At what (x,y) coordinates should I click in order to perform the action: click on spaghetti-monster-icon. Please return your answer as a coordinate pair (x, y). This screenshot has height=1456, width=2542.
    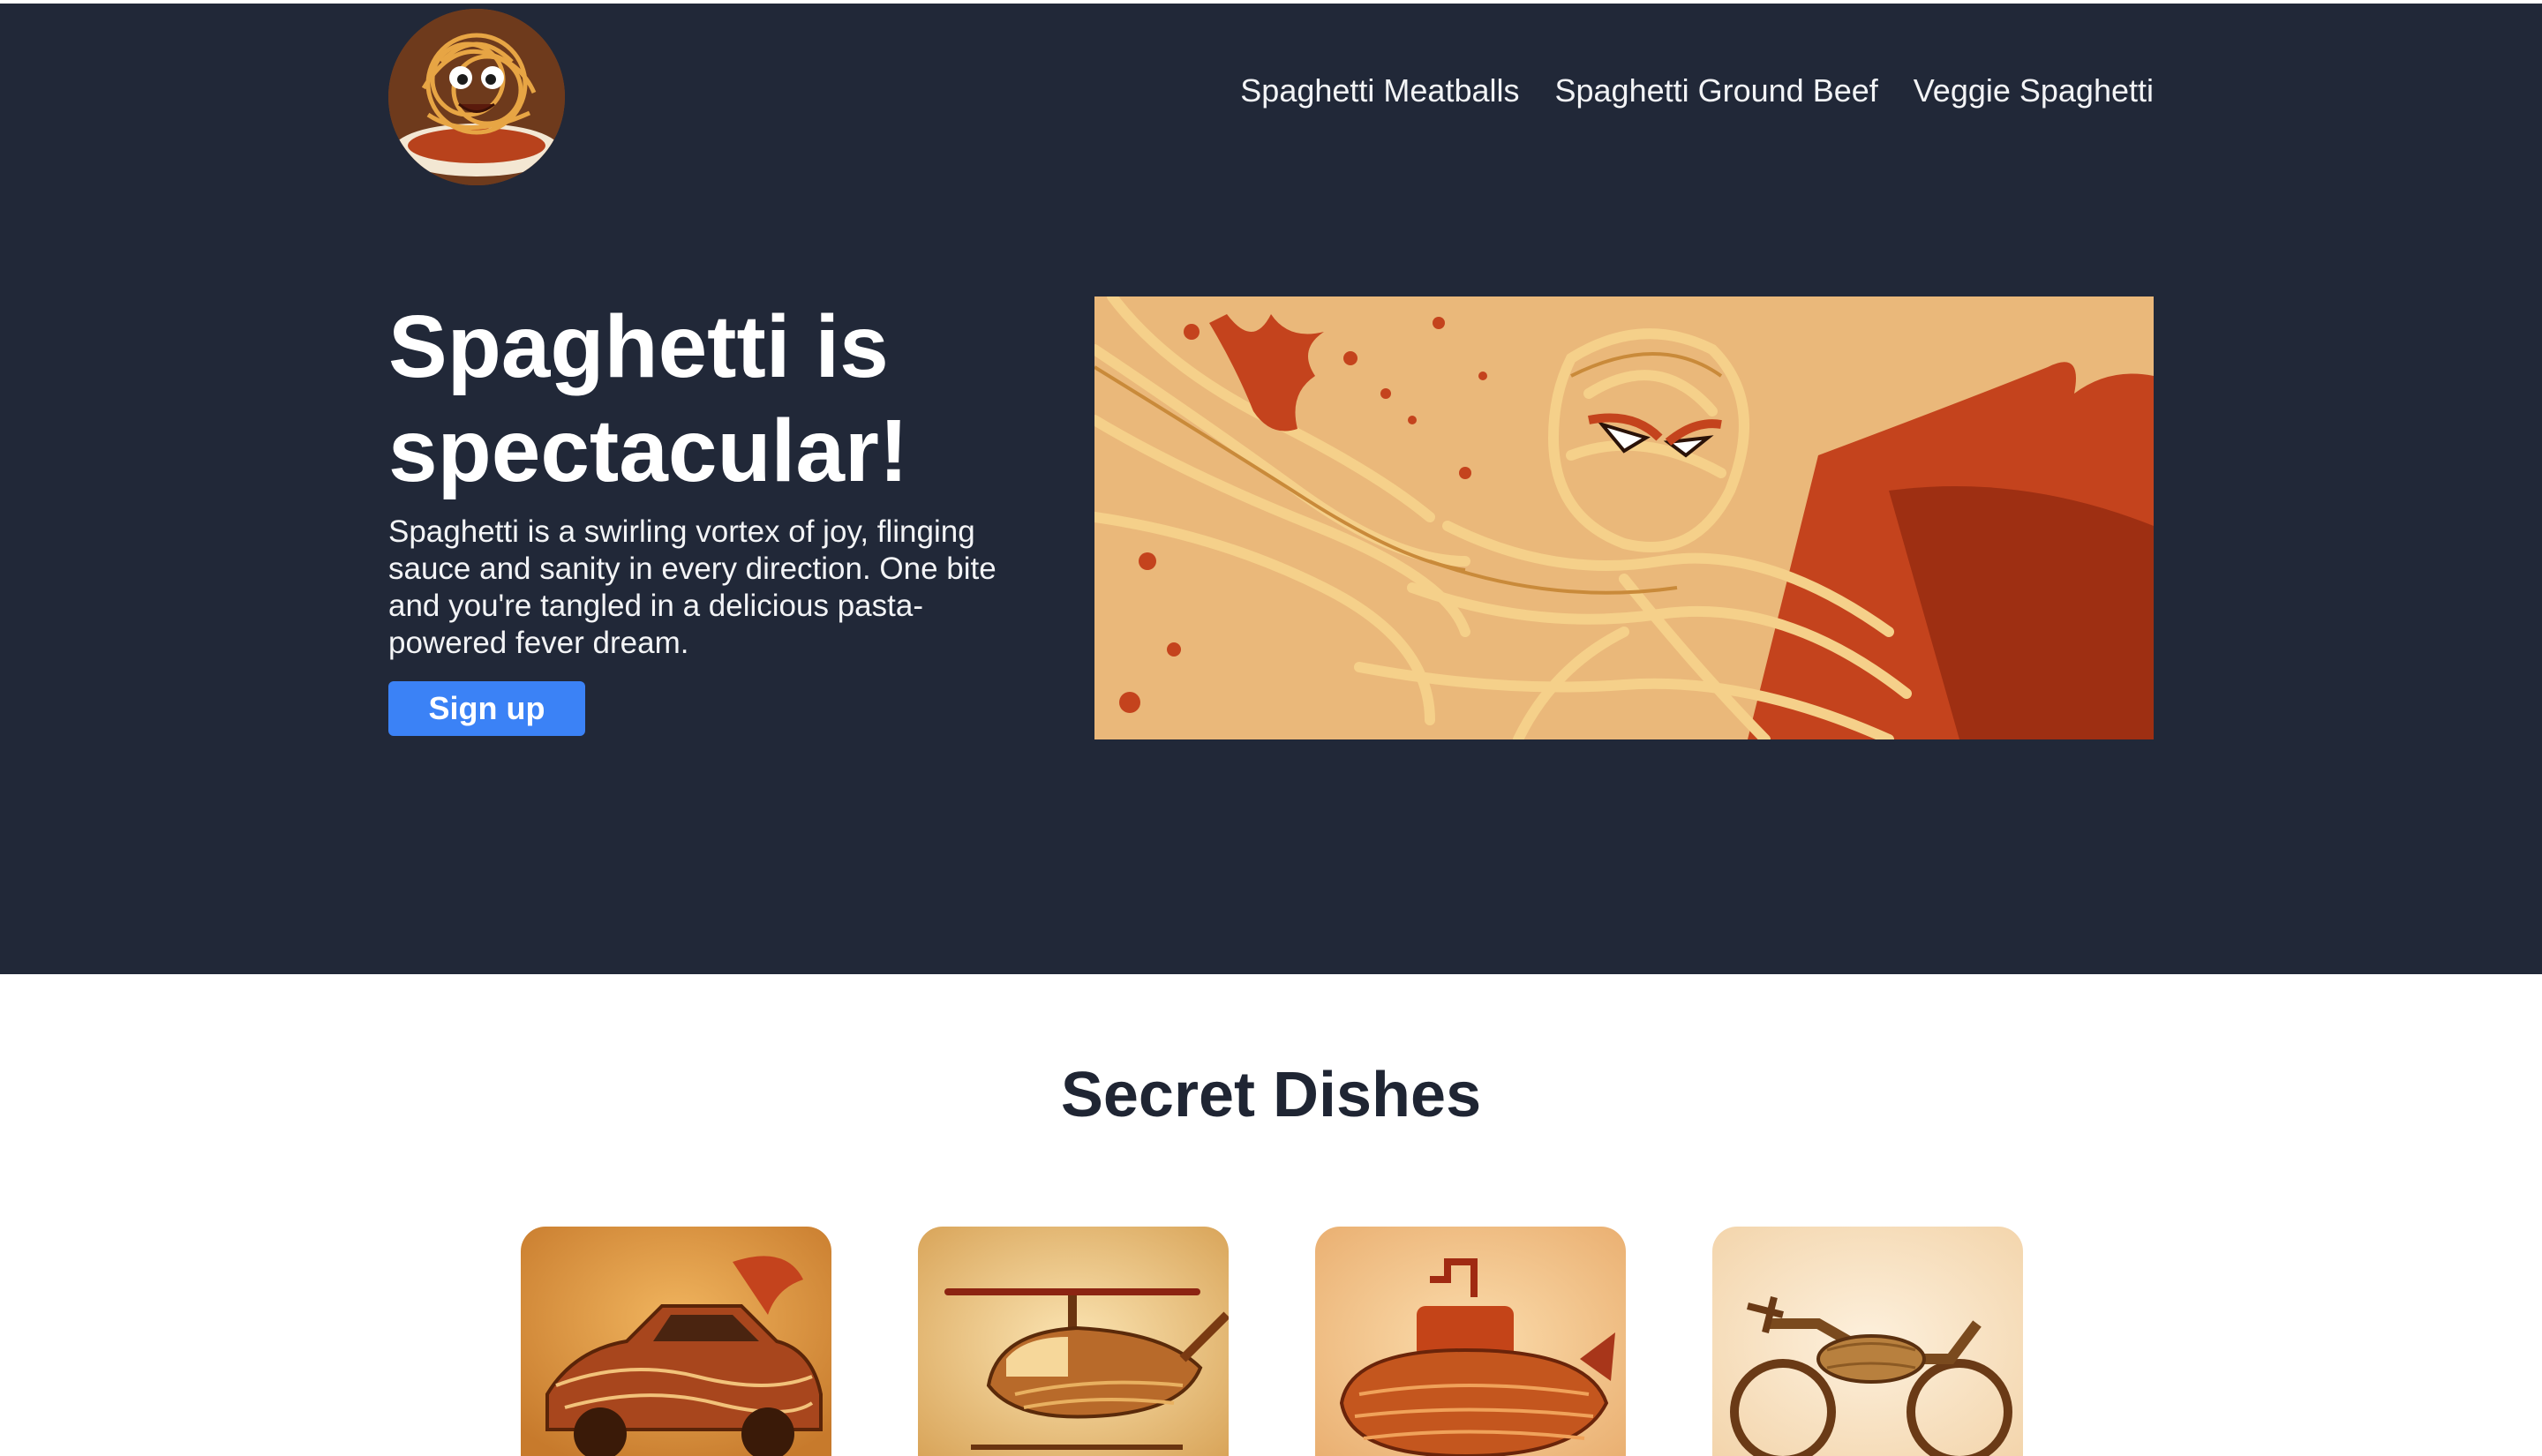
    Looking at the image, I should click on (476, 97).